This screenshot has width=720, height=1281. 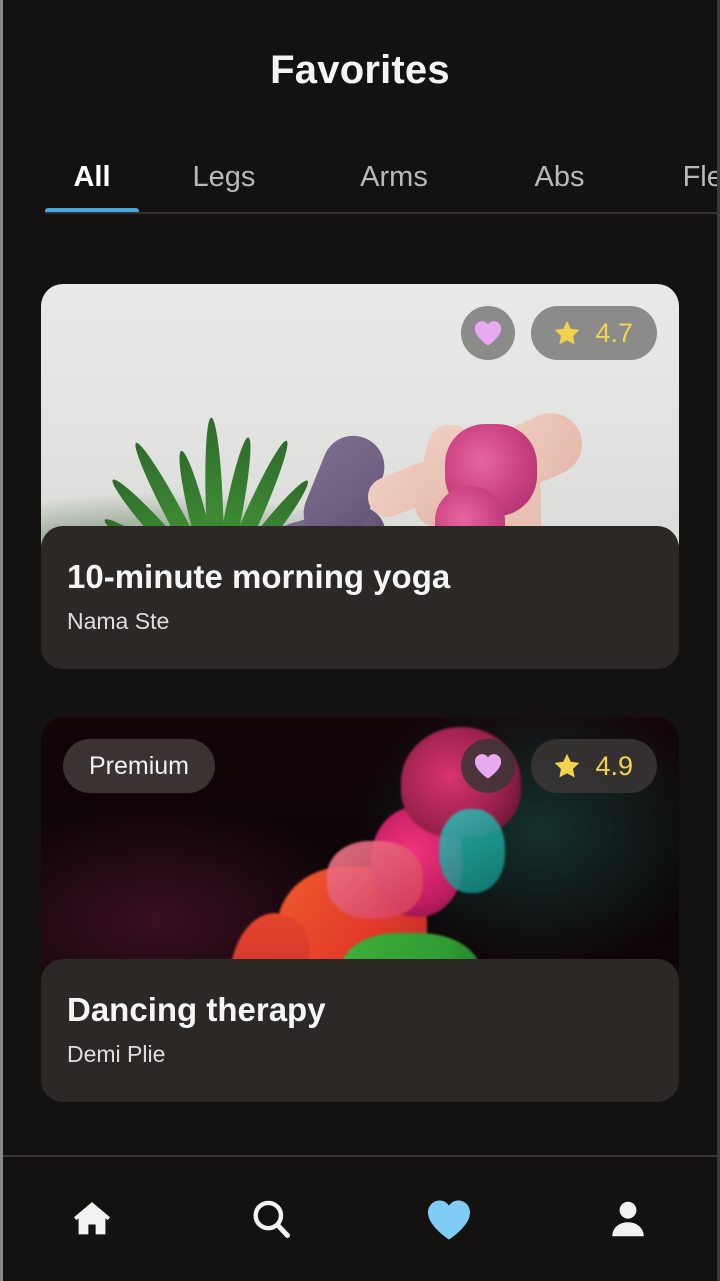 What do you see at coordinates (118, 621) in the screenshot?
I see `card-subtitle: Nama Ste` at bounding box center [118, 621].